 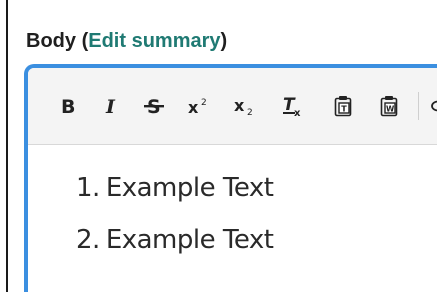 I want to click on svg-text: B, so click(x=68, y=106).